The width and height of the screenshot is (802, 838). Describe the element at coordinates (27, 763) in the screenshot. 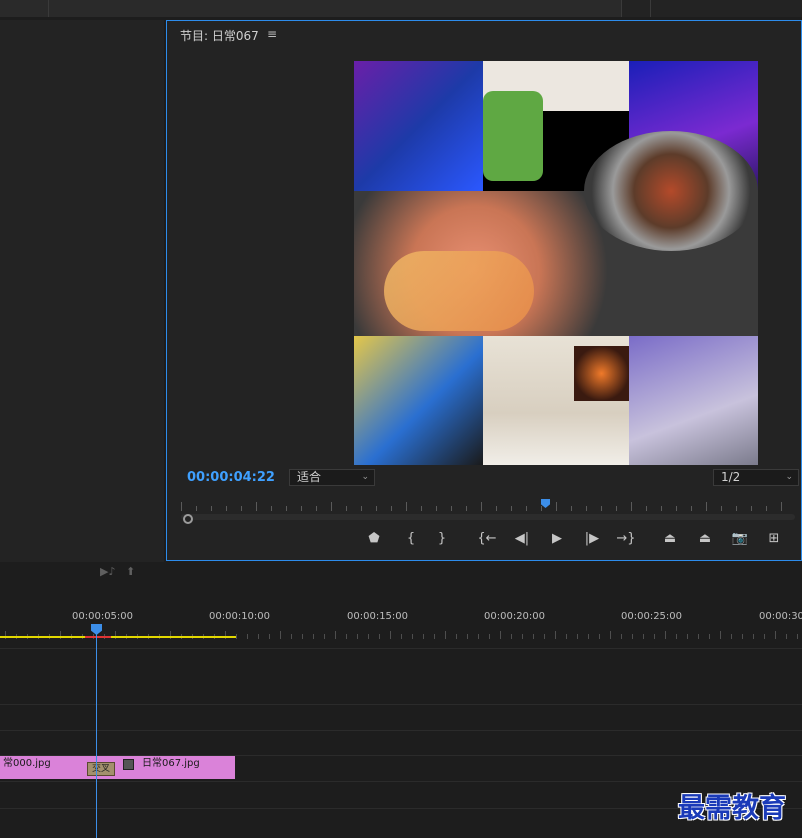

I see `clip-label: 常000.jpg` at that location.